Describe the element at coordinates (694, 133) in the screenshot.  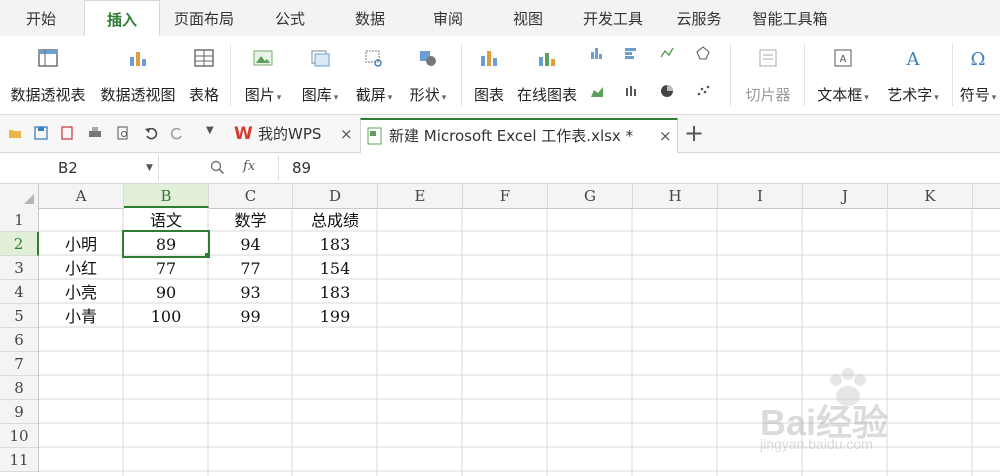
I see `new-tab-plus-icon: +` at that location.